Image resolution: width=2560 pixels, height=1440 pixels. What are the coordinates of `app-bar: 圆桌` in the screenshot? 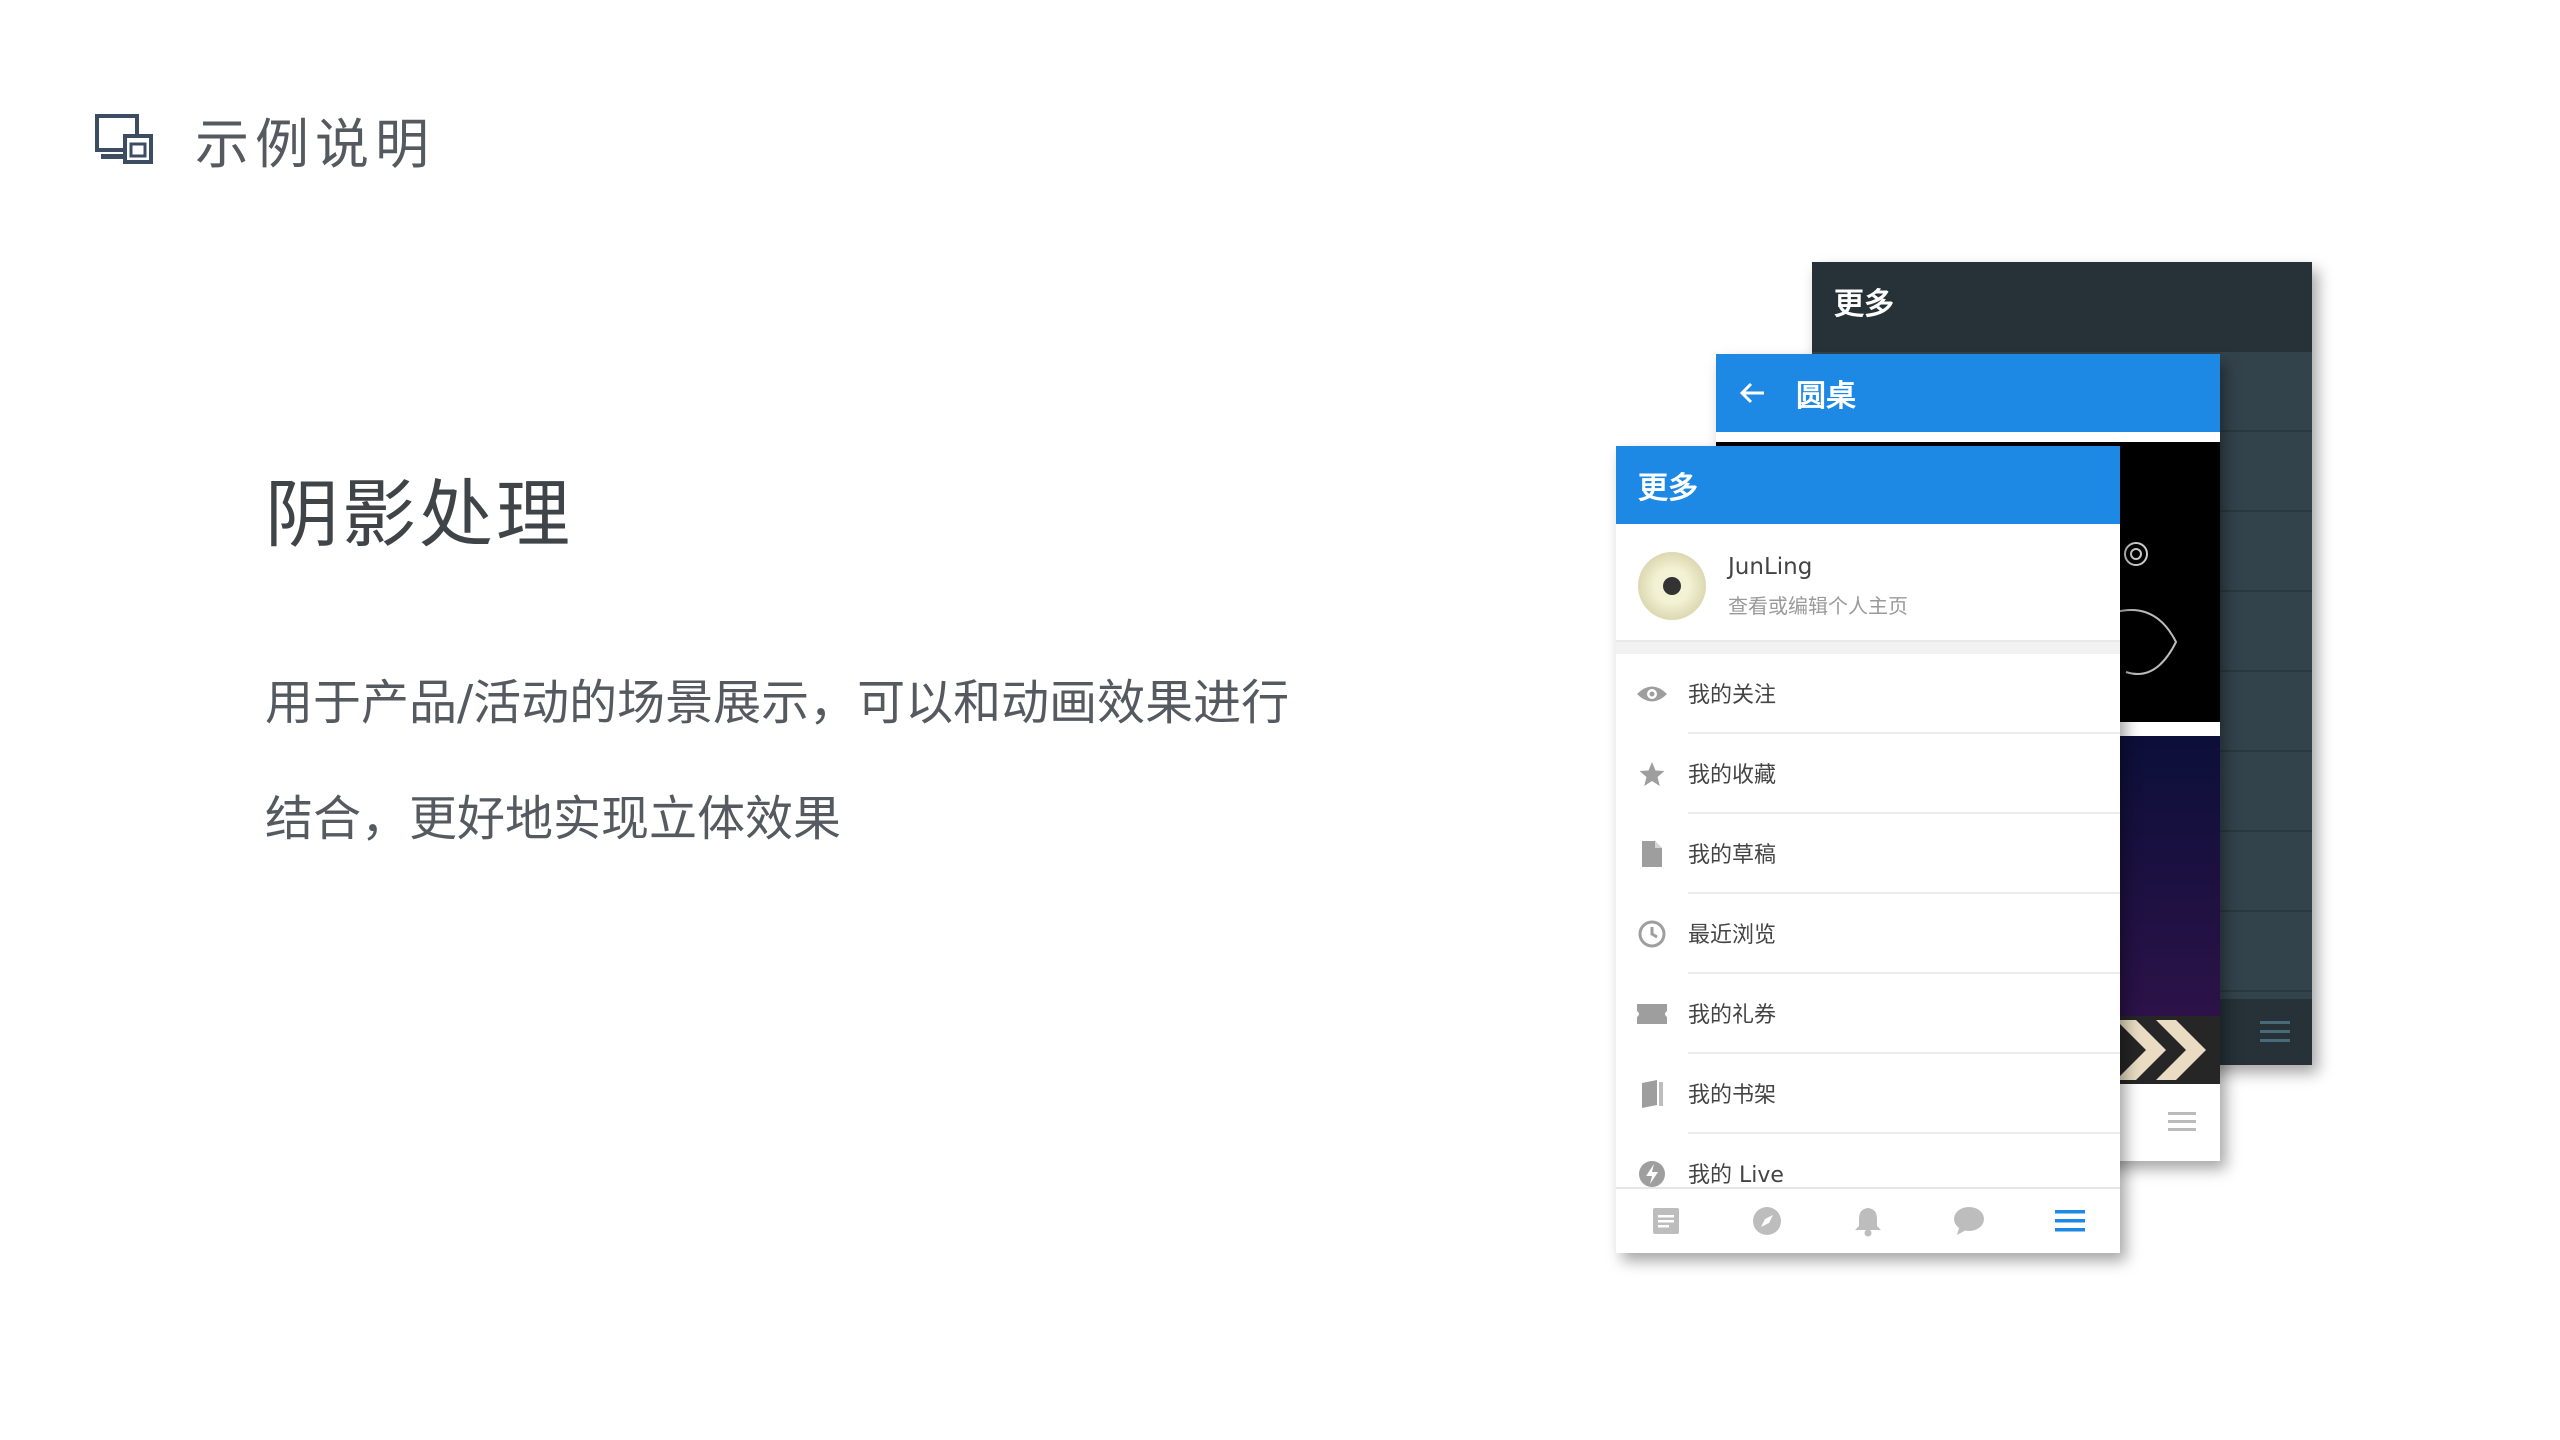 It's located at (1968, 393).